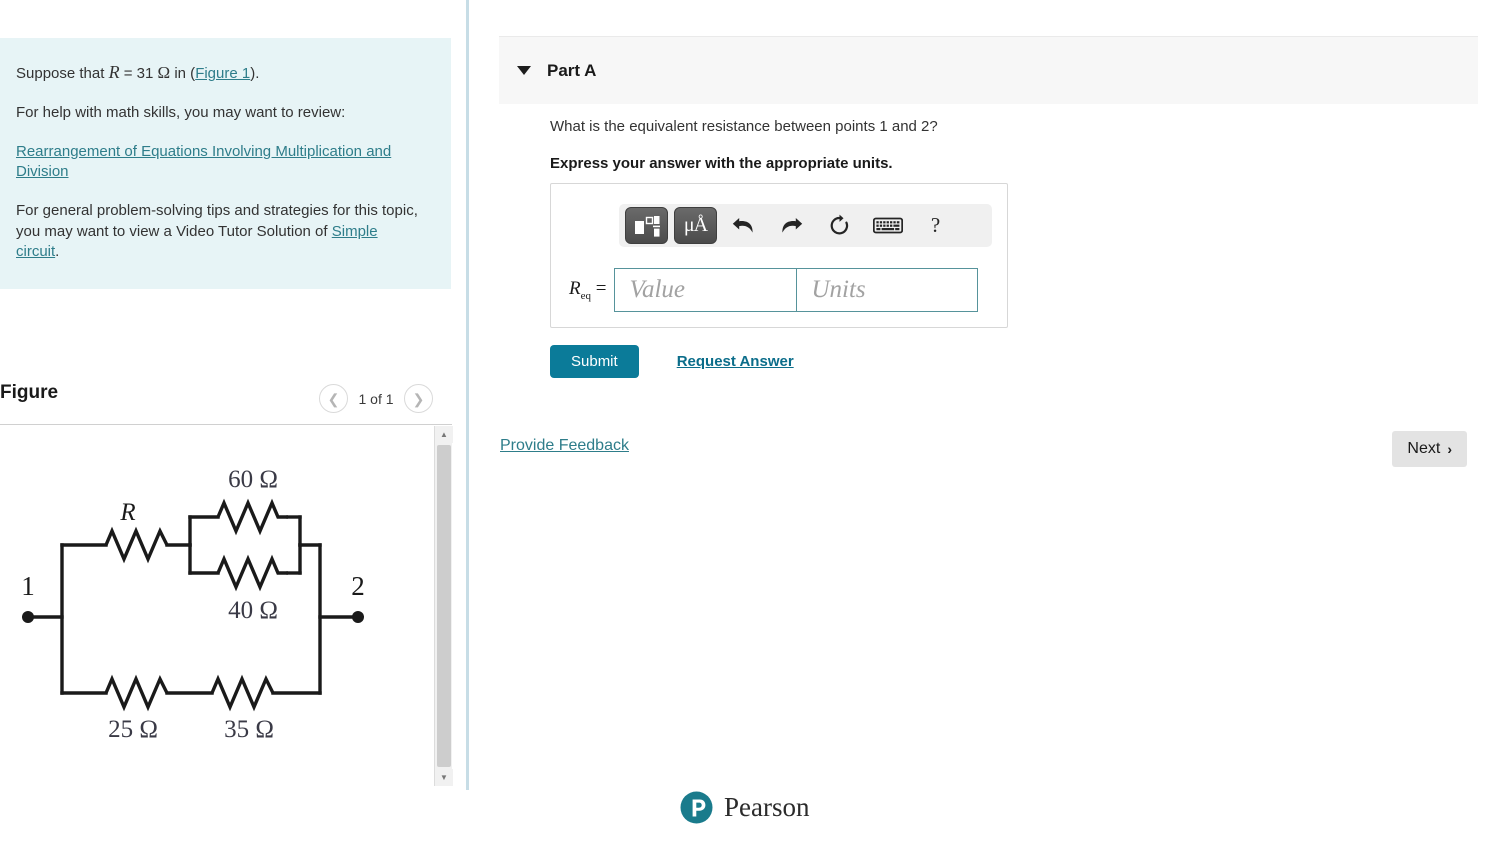  I want to click on reset-icon, so click(839, 225).